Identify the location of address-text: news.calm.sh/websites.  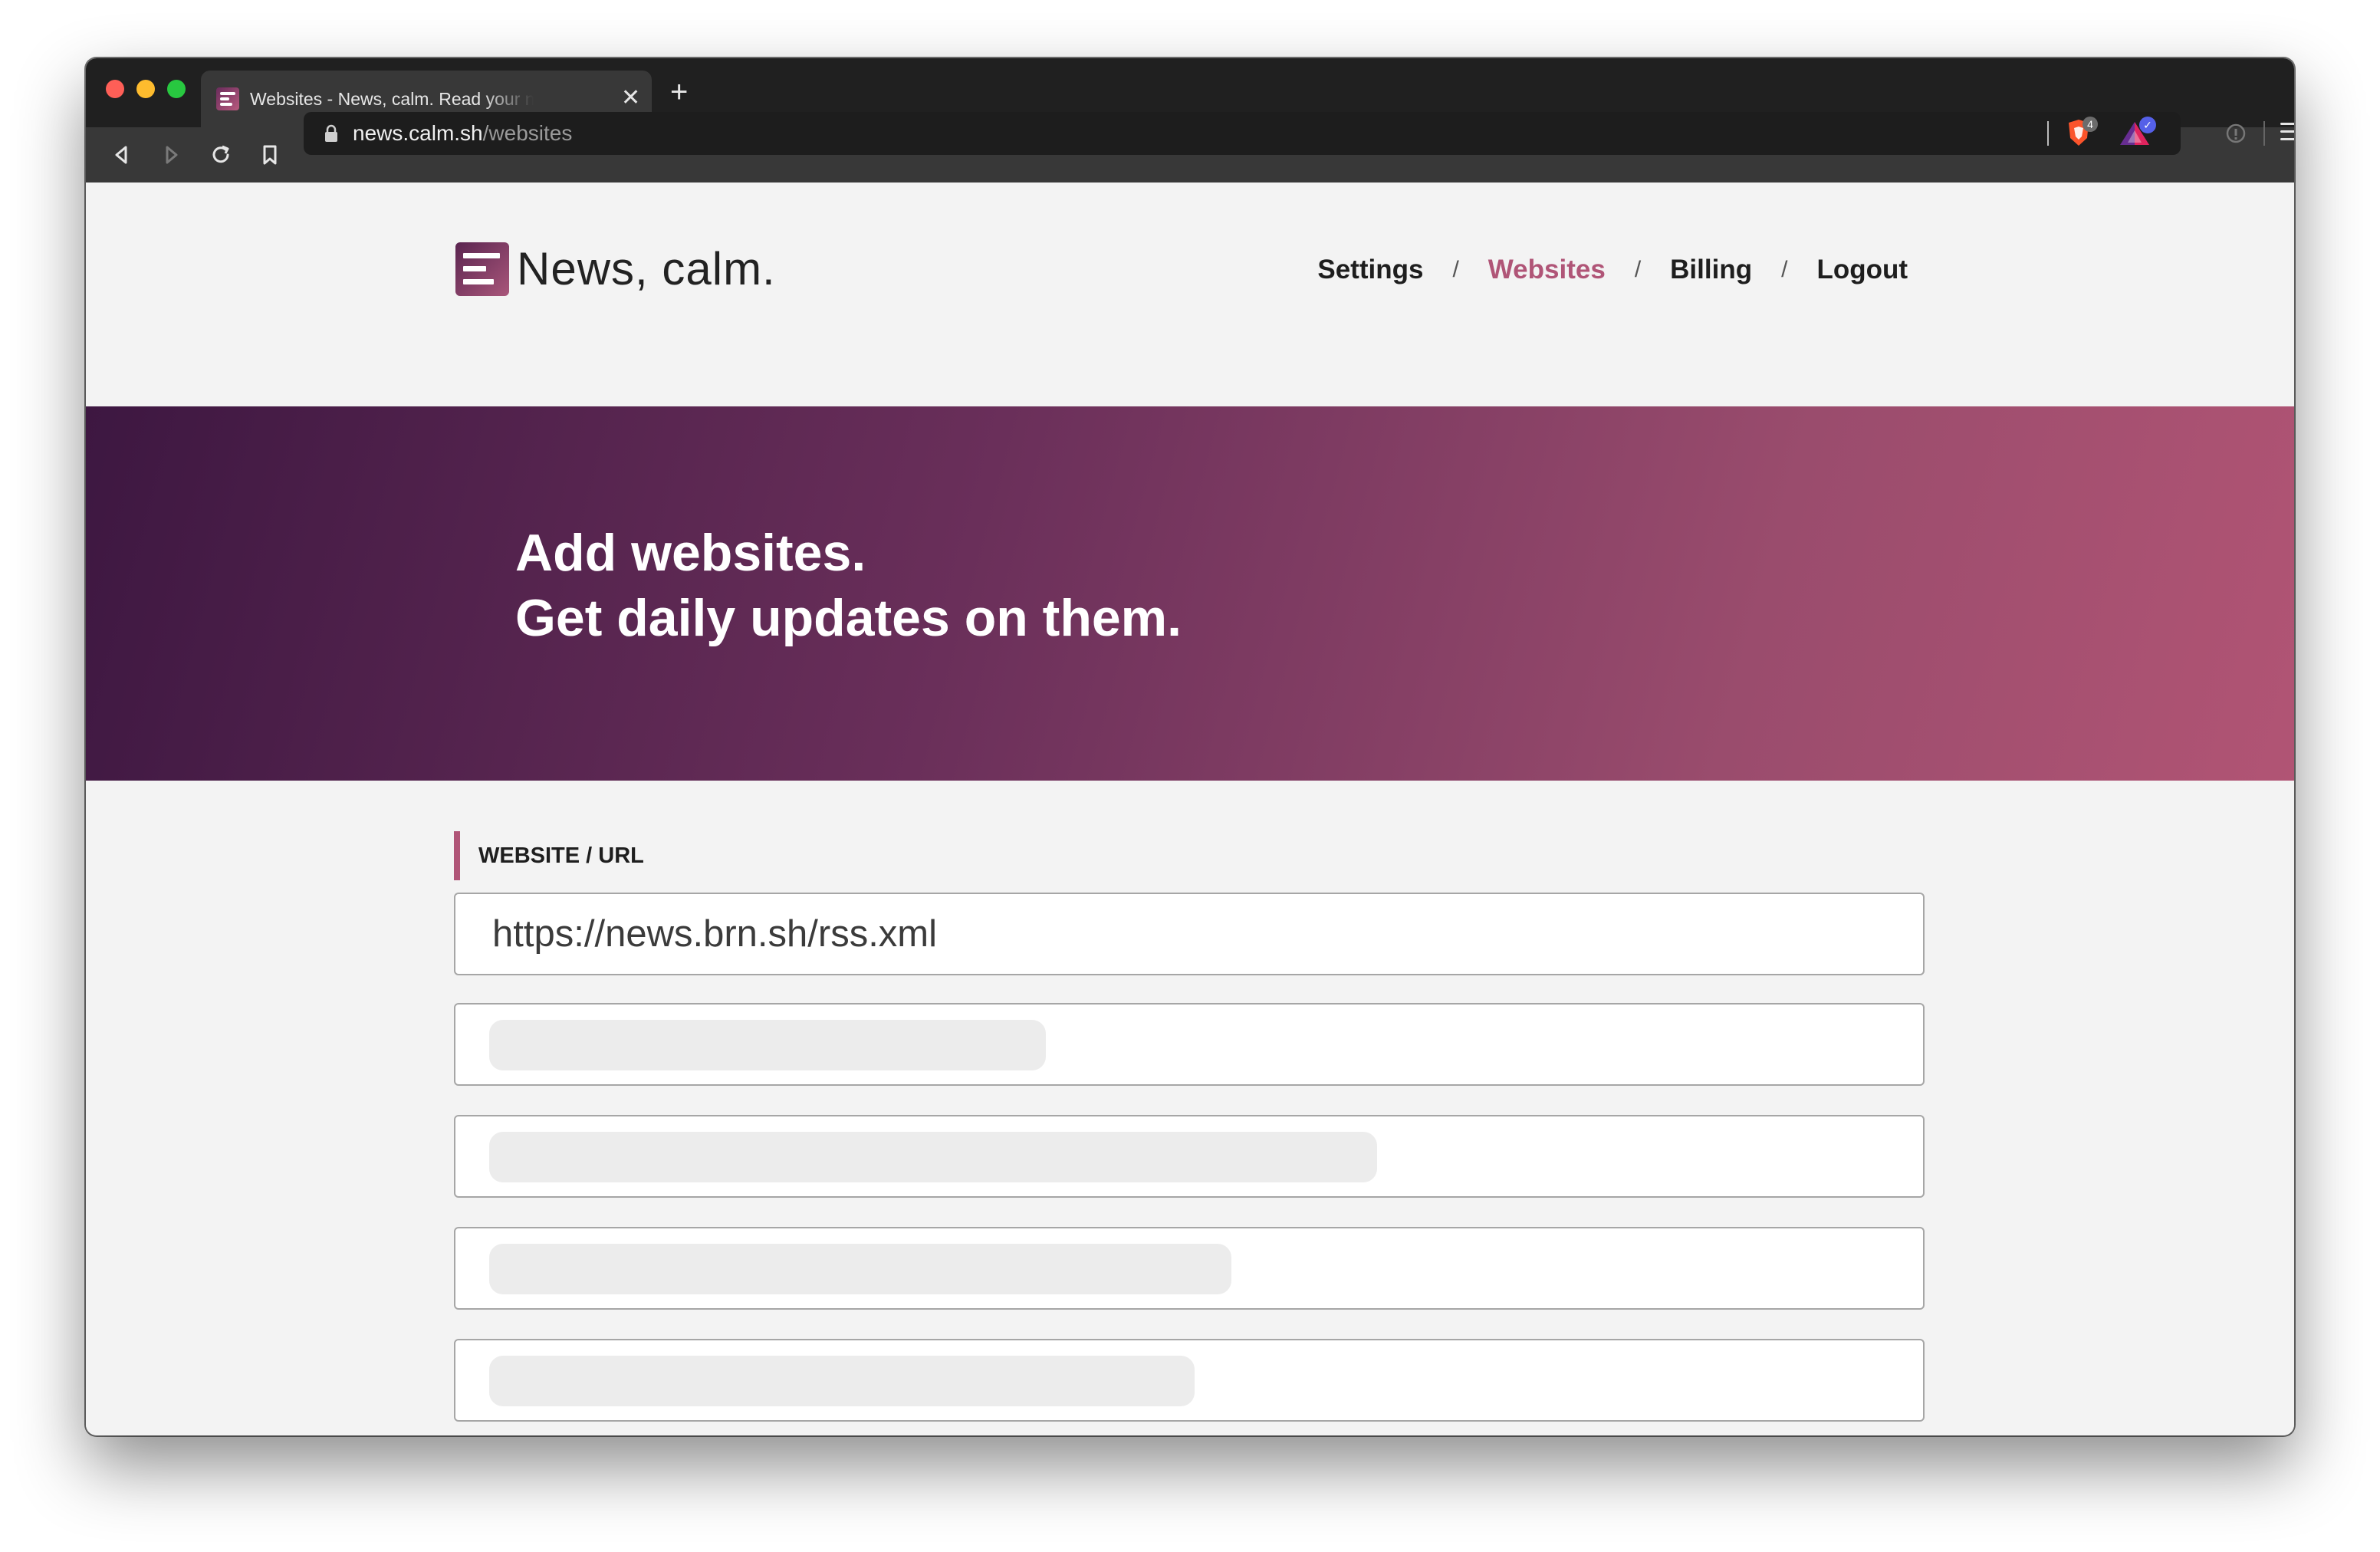
(463, 133).